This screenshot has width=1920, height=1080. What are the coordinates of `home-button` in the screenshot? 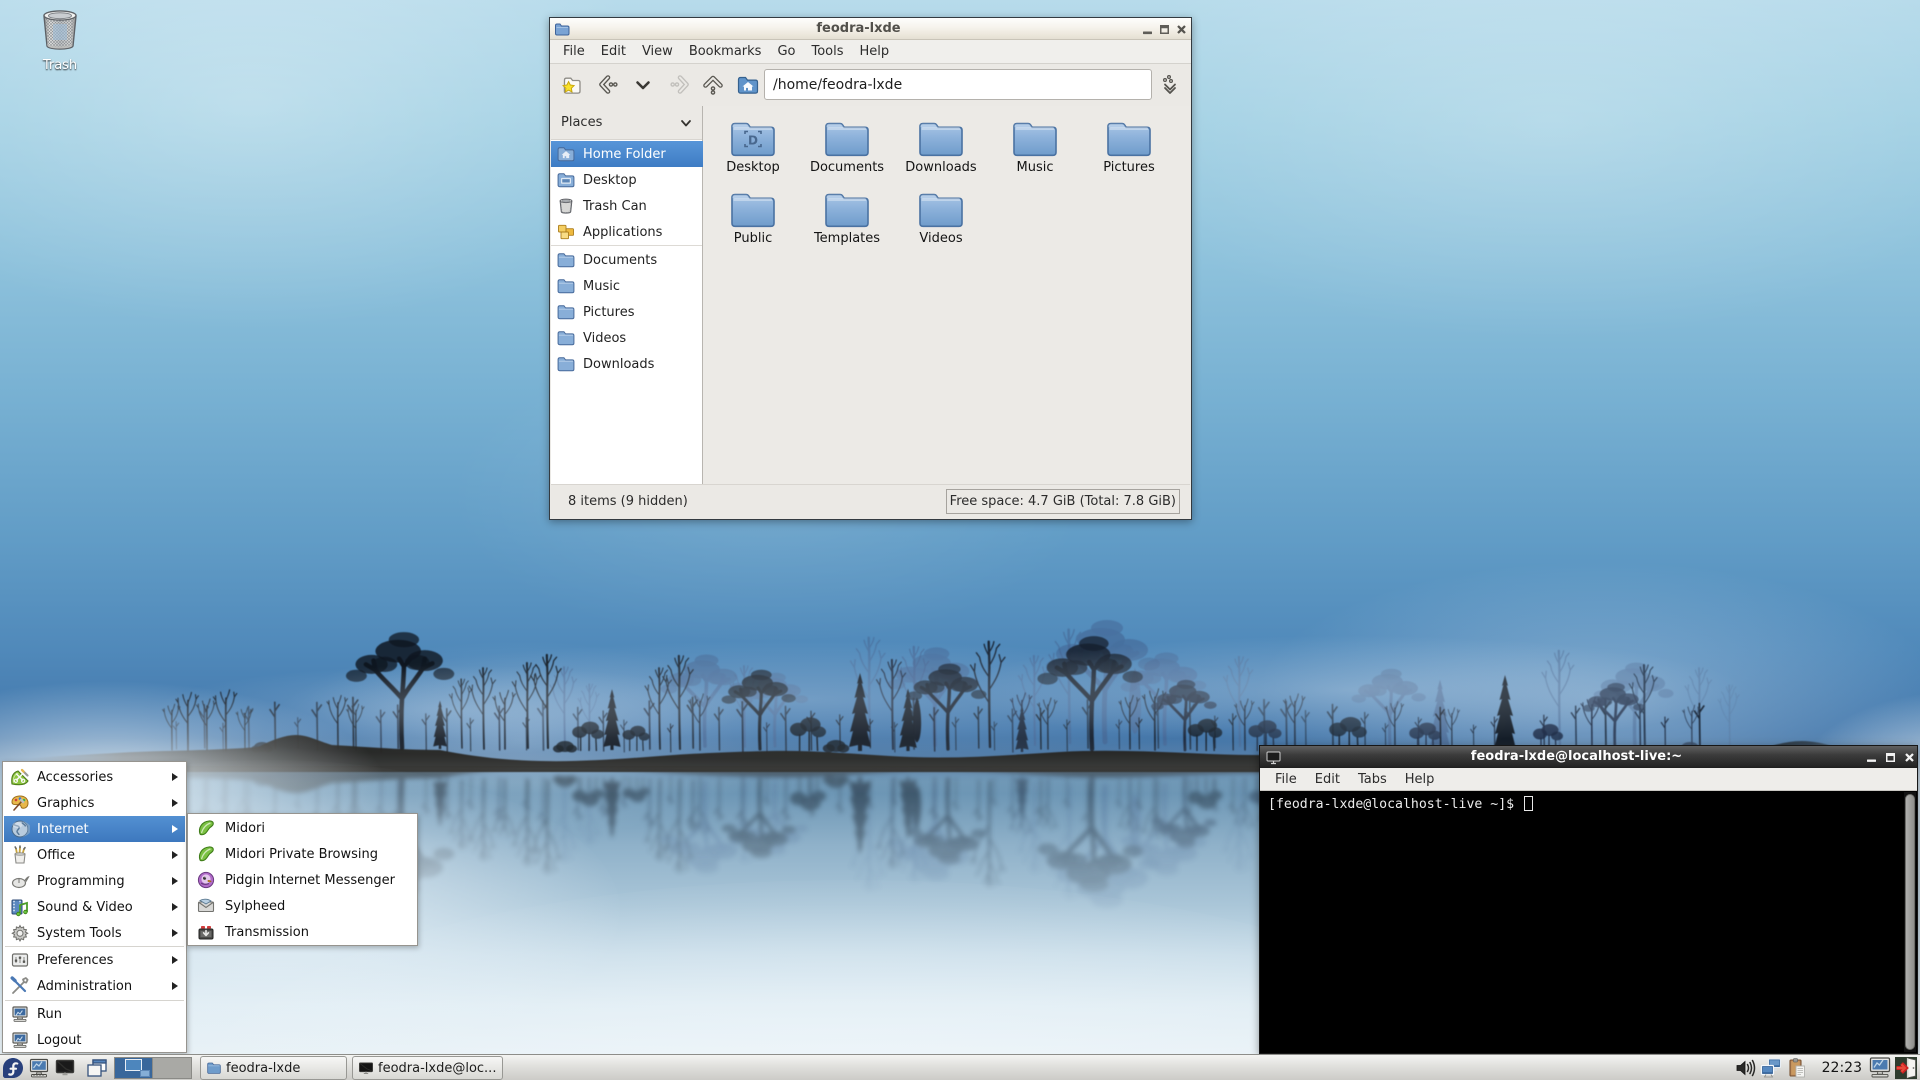 It's located at (748, 85).